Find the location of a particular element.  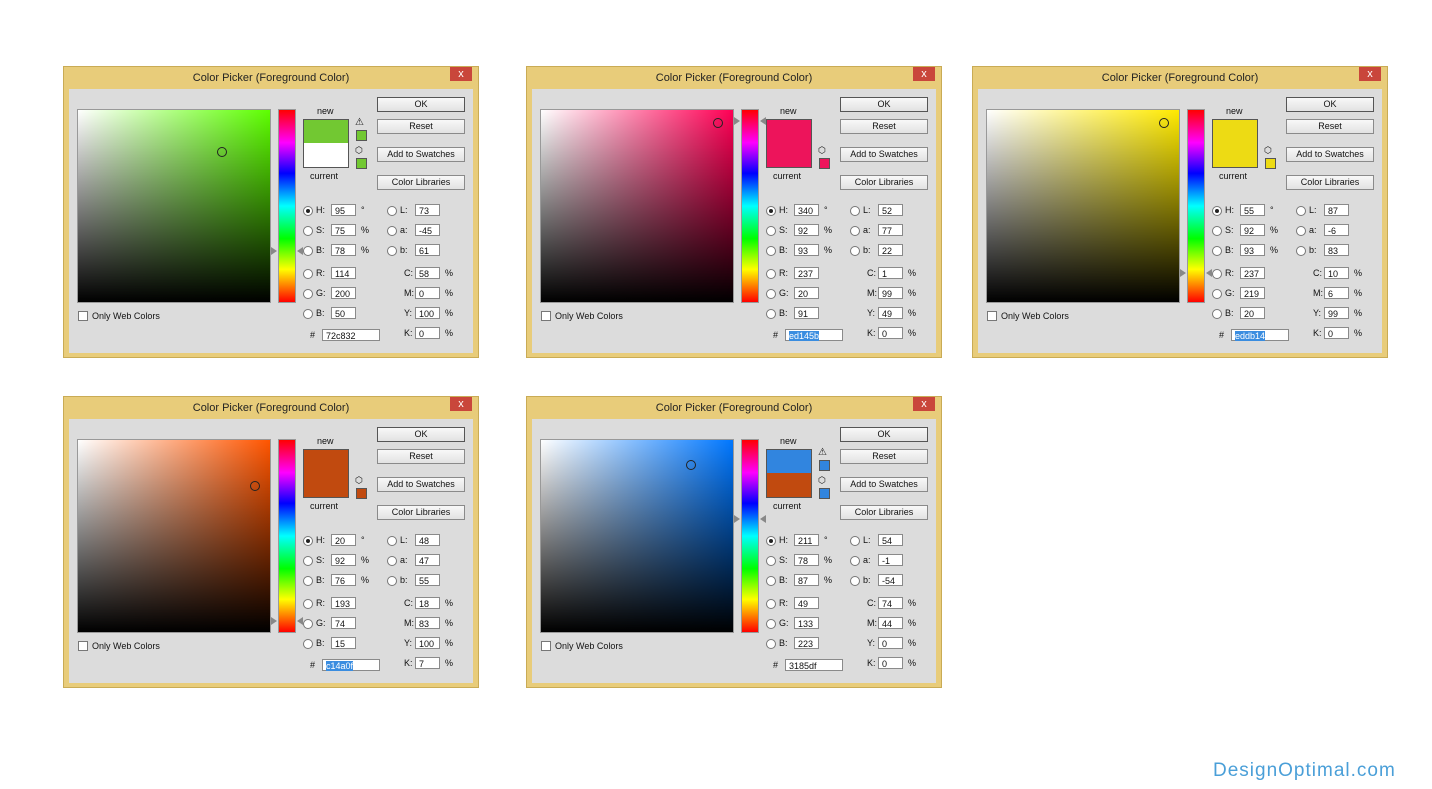

b-channel-field: 61 is located at coordinates (427, 250).